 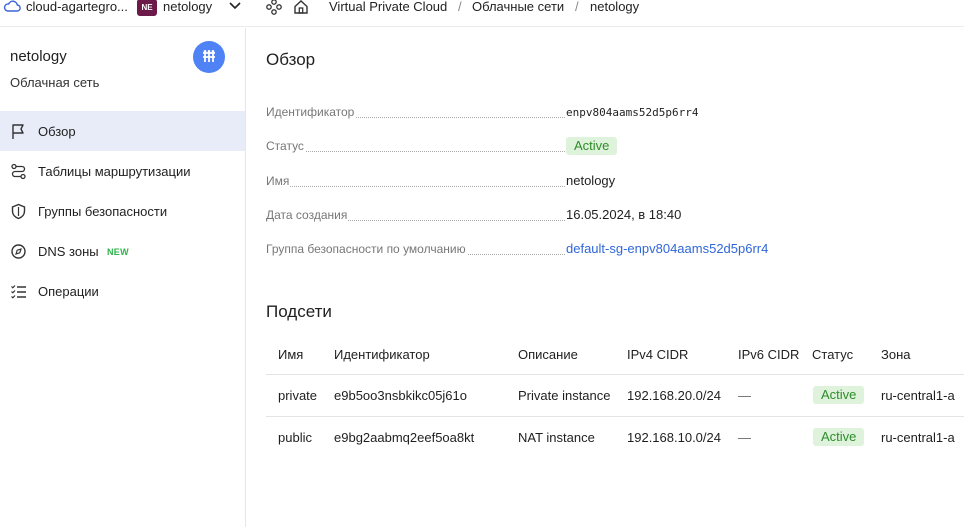 I want to click on prop-label: Статус, so click(x=285, y=146).